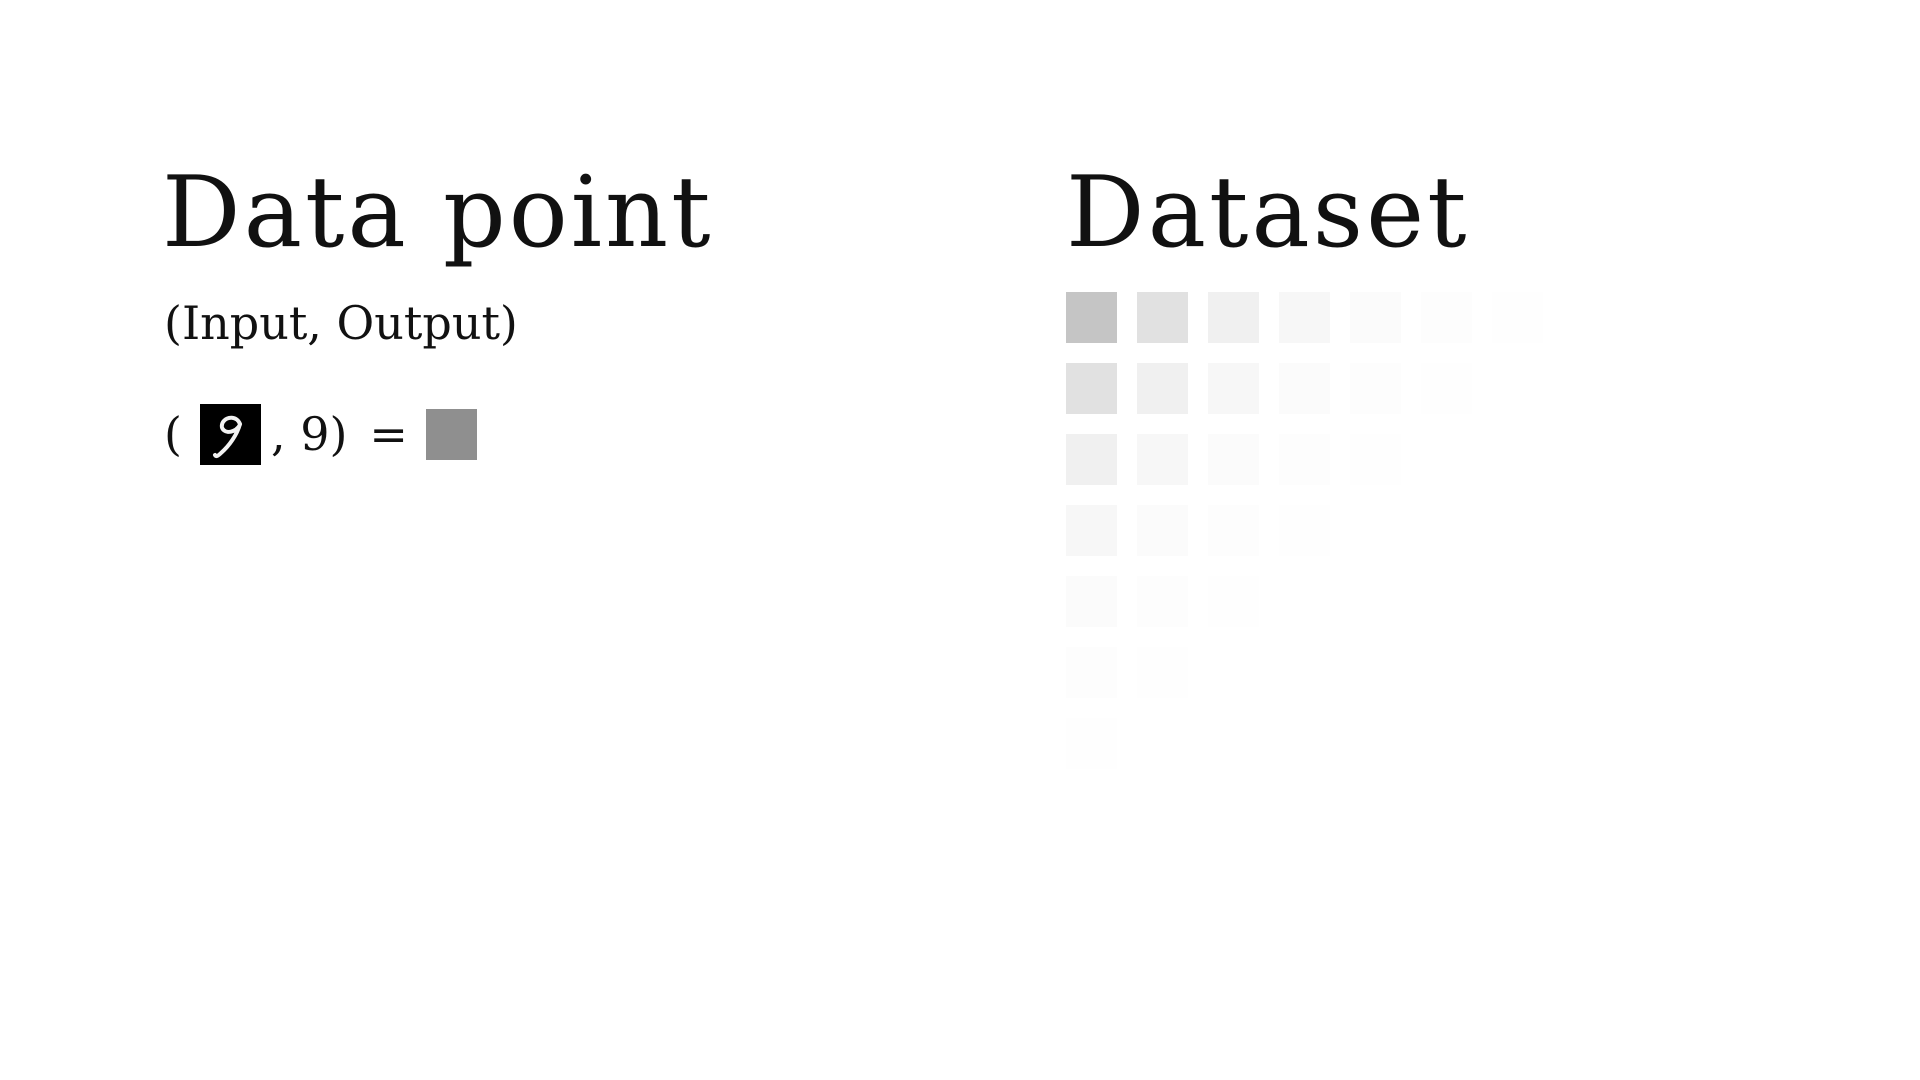  Describe the element at coordinates (230, 434) in the screenshot. I see `handwritten-digit-9-icon` at that location.